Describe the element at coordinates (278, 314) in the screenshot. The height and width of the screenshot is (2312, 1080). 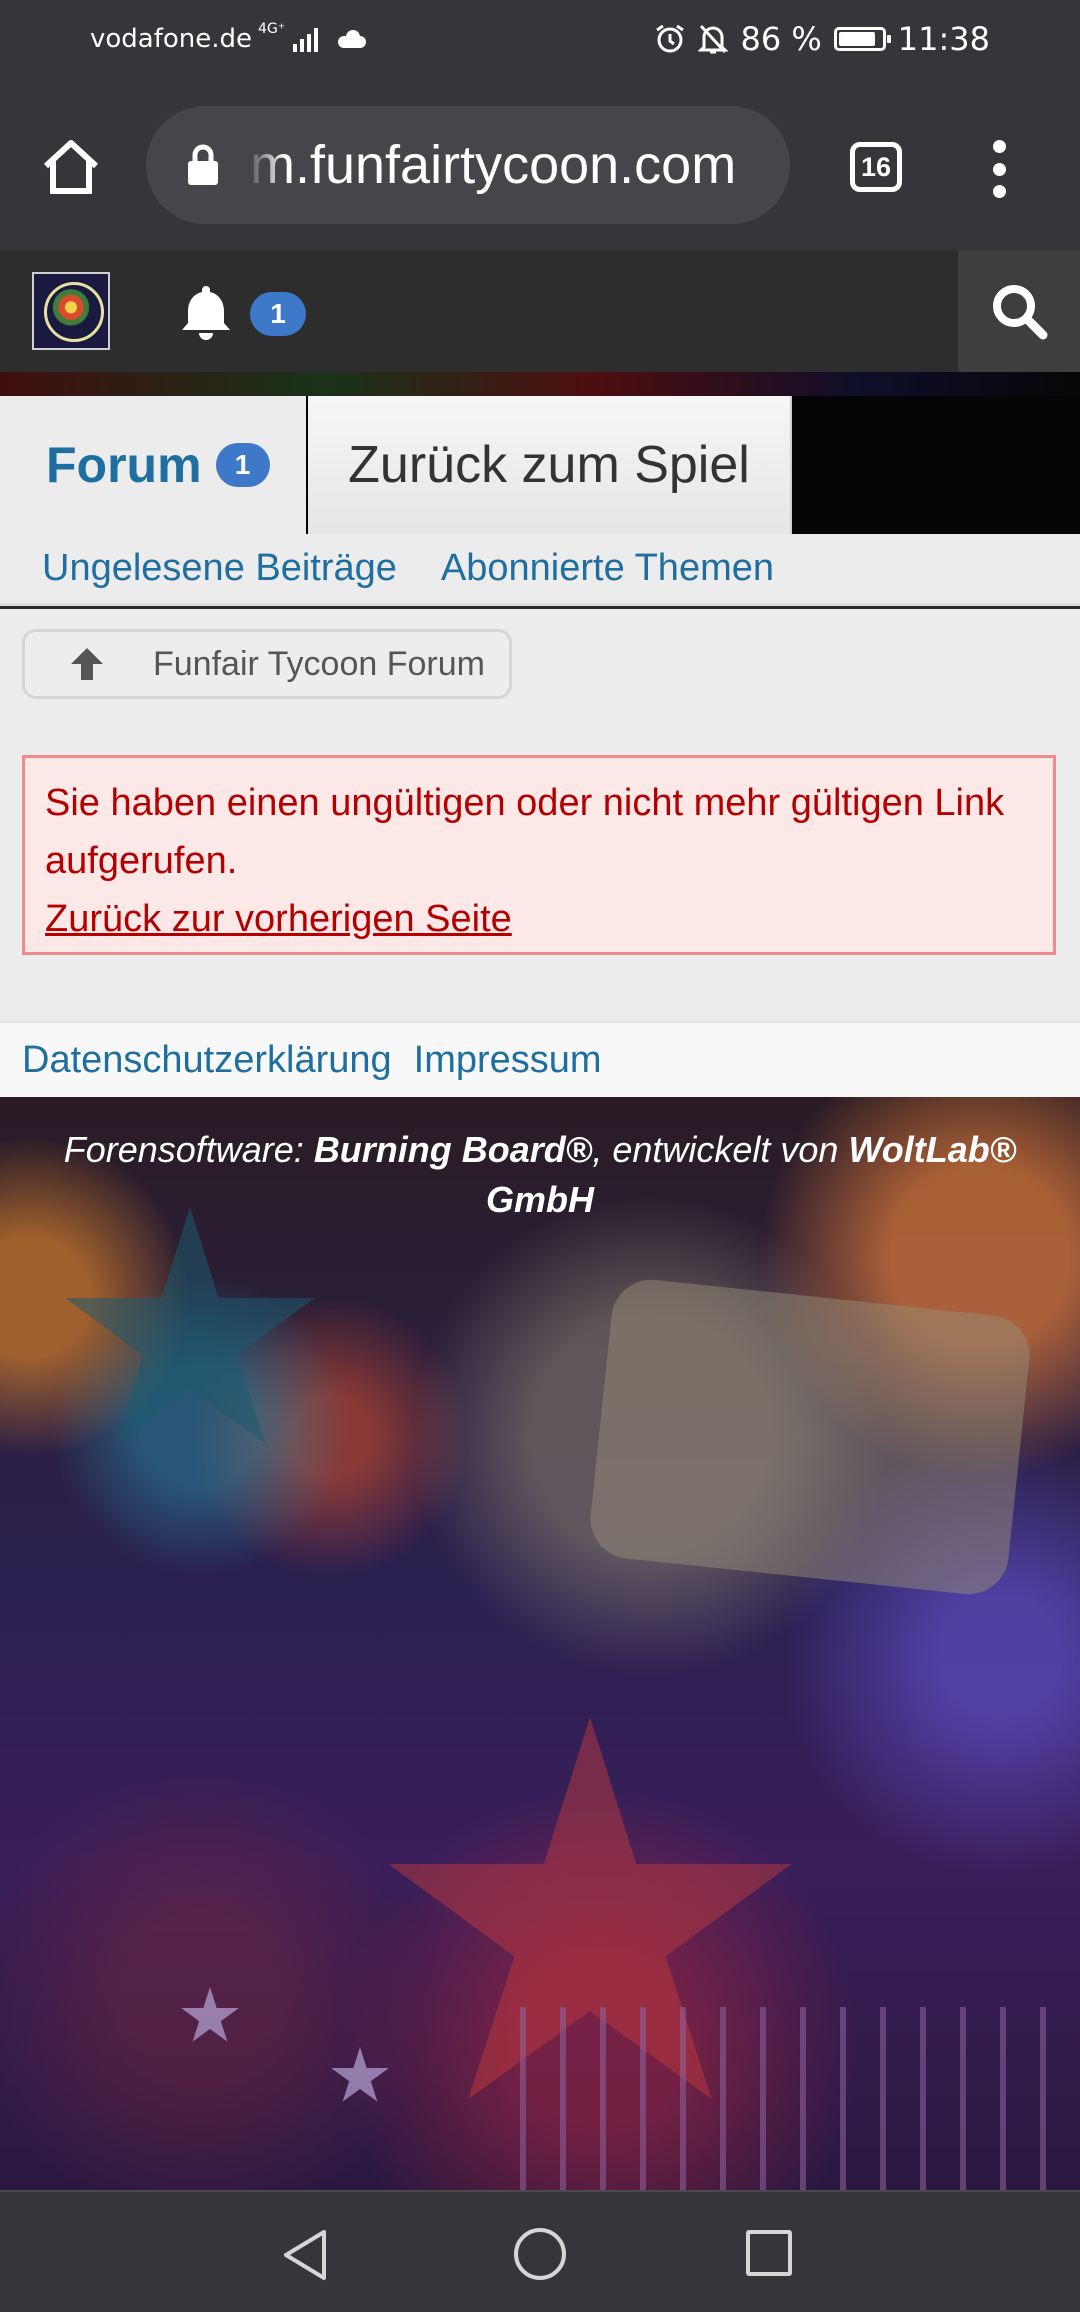
I see `notification-badge: 1` at that location.